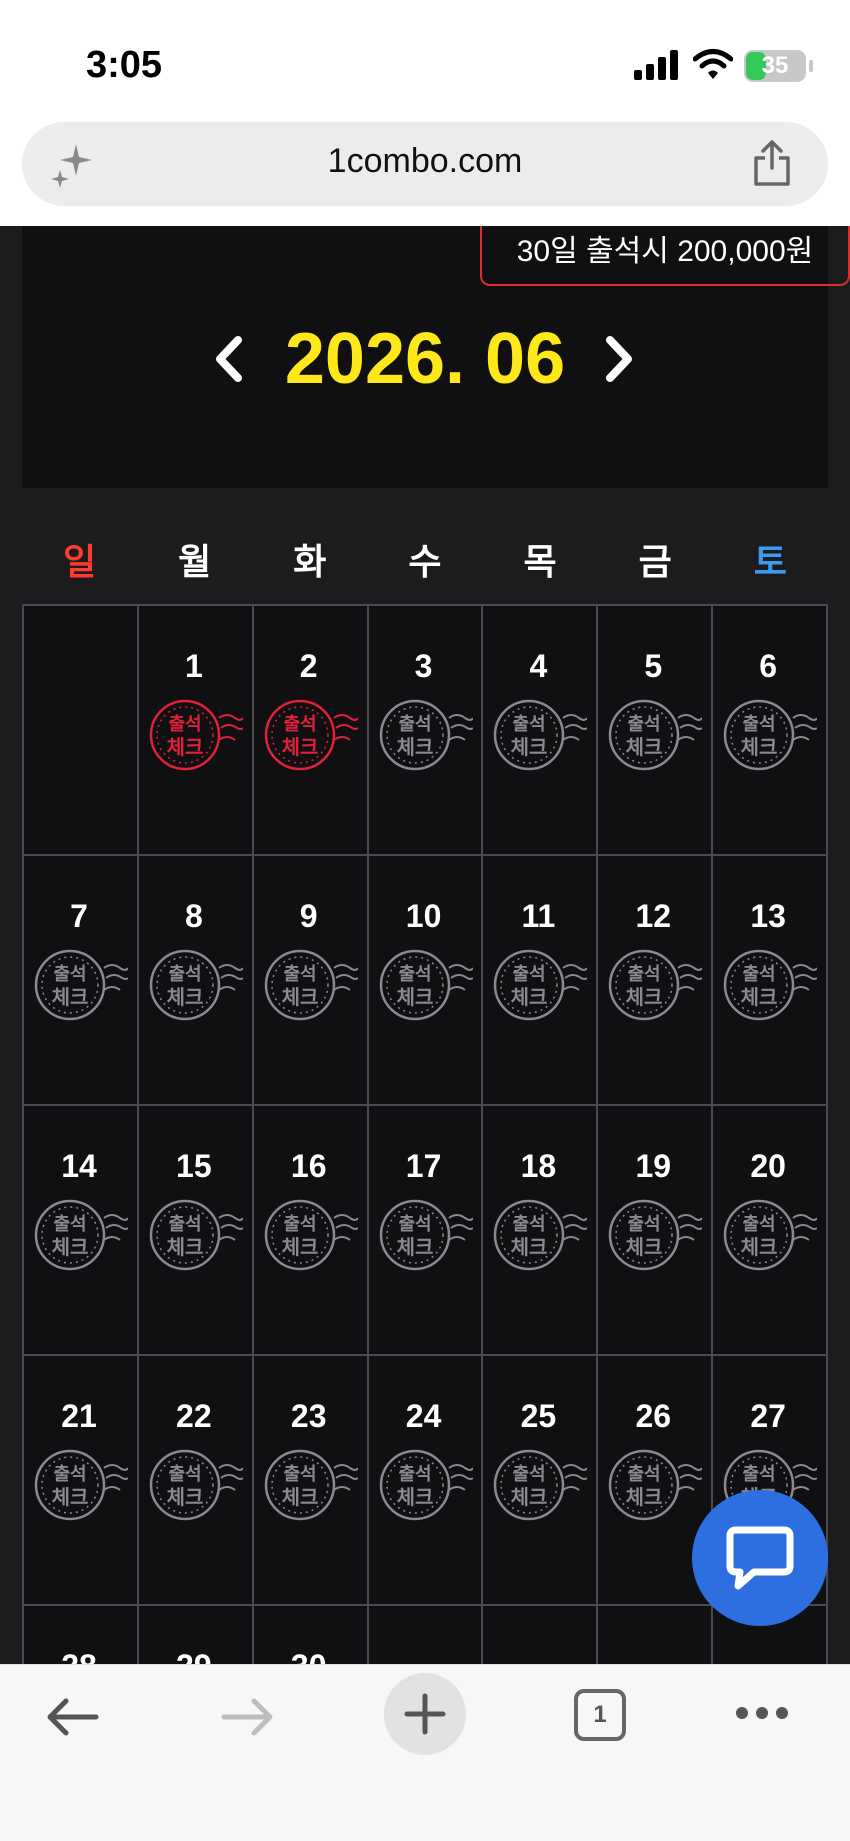 This screenshot has height=1841, width=850. Describe the element at coordinates (656, 1231) in the screenshot. I see `calendar-day-cell: 19 출석 체크` at that location.